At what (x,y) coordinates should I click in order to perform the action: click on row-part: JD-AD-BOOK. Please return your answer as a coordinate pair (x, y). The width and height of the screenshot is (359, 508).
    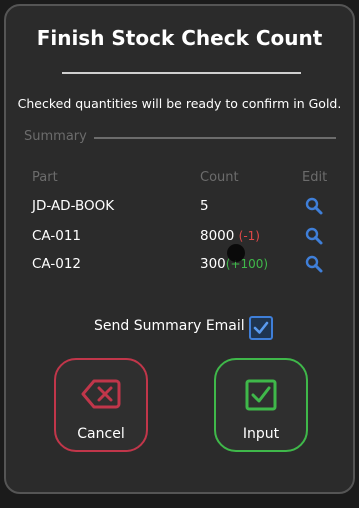
    Looking at the image, I should click on (73, 206).